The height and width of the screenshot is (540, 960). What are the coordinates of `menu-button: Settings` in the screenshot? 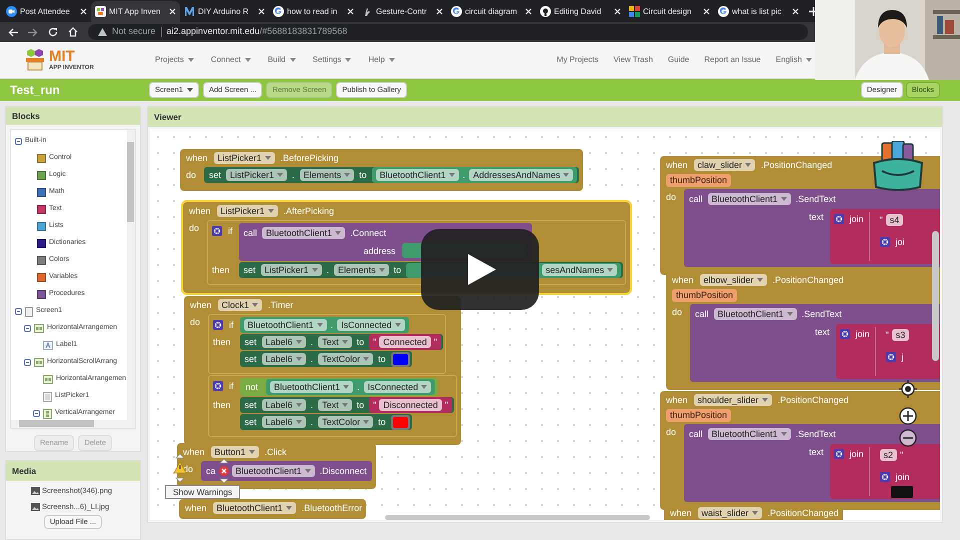 It's located at (332, 60).